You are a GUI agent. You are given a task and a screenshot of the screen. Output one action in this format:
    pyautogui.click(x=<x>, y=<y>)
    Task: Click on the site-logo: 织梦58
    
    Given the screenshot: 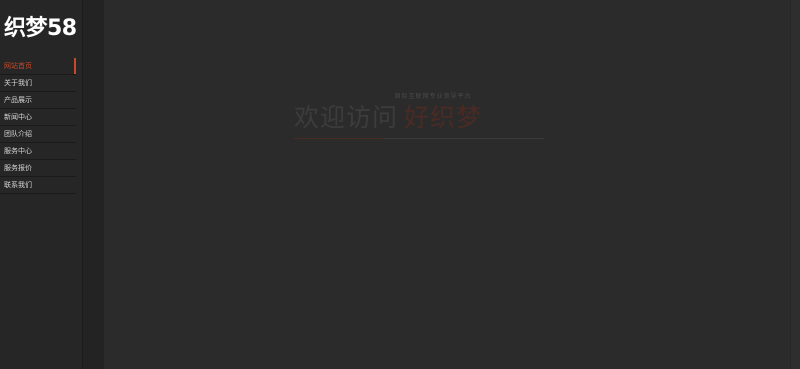 What is the action you would take?
    pyautogui.click(x=40, y=29)
    